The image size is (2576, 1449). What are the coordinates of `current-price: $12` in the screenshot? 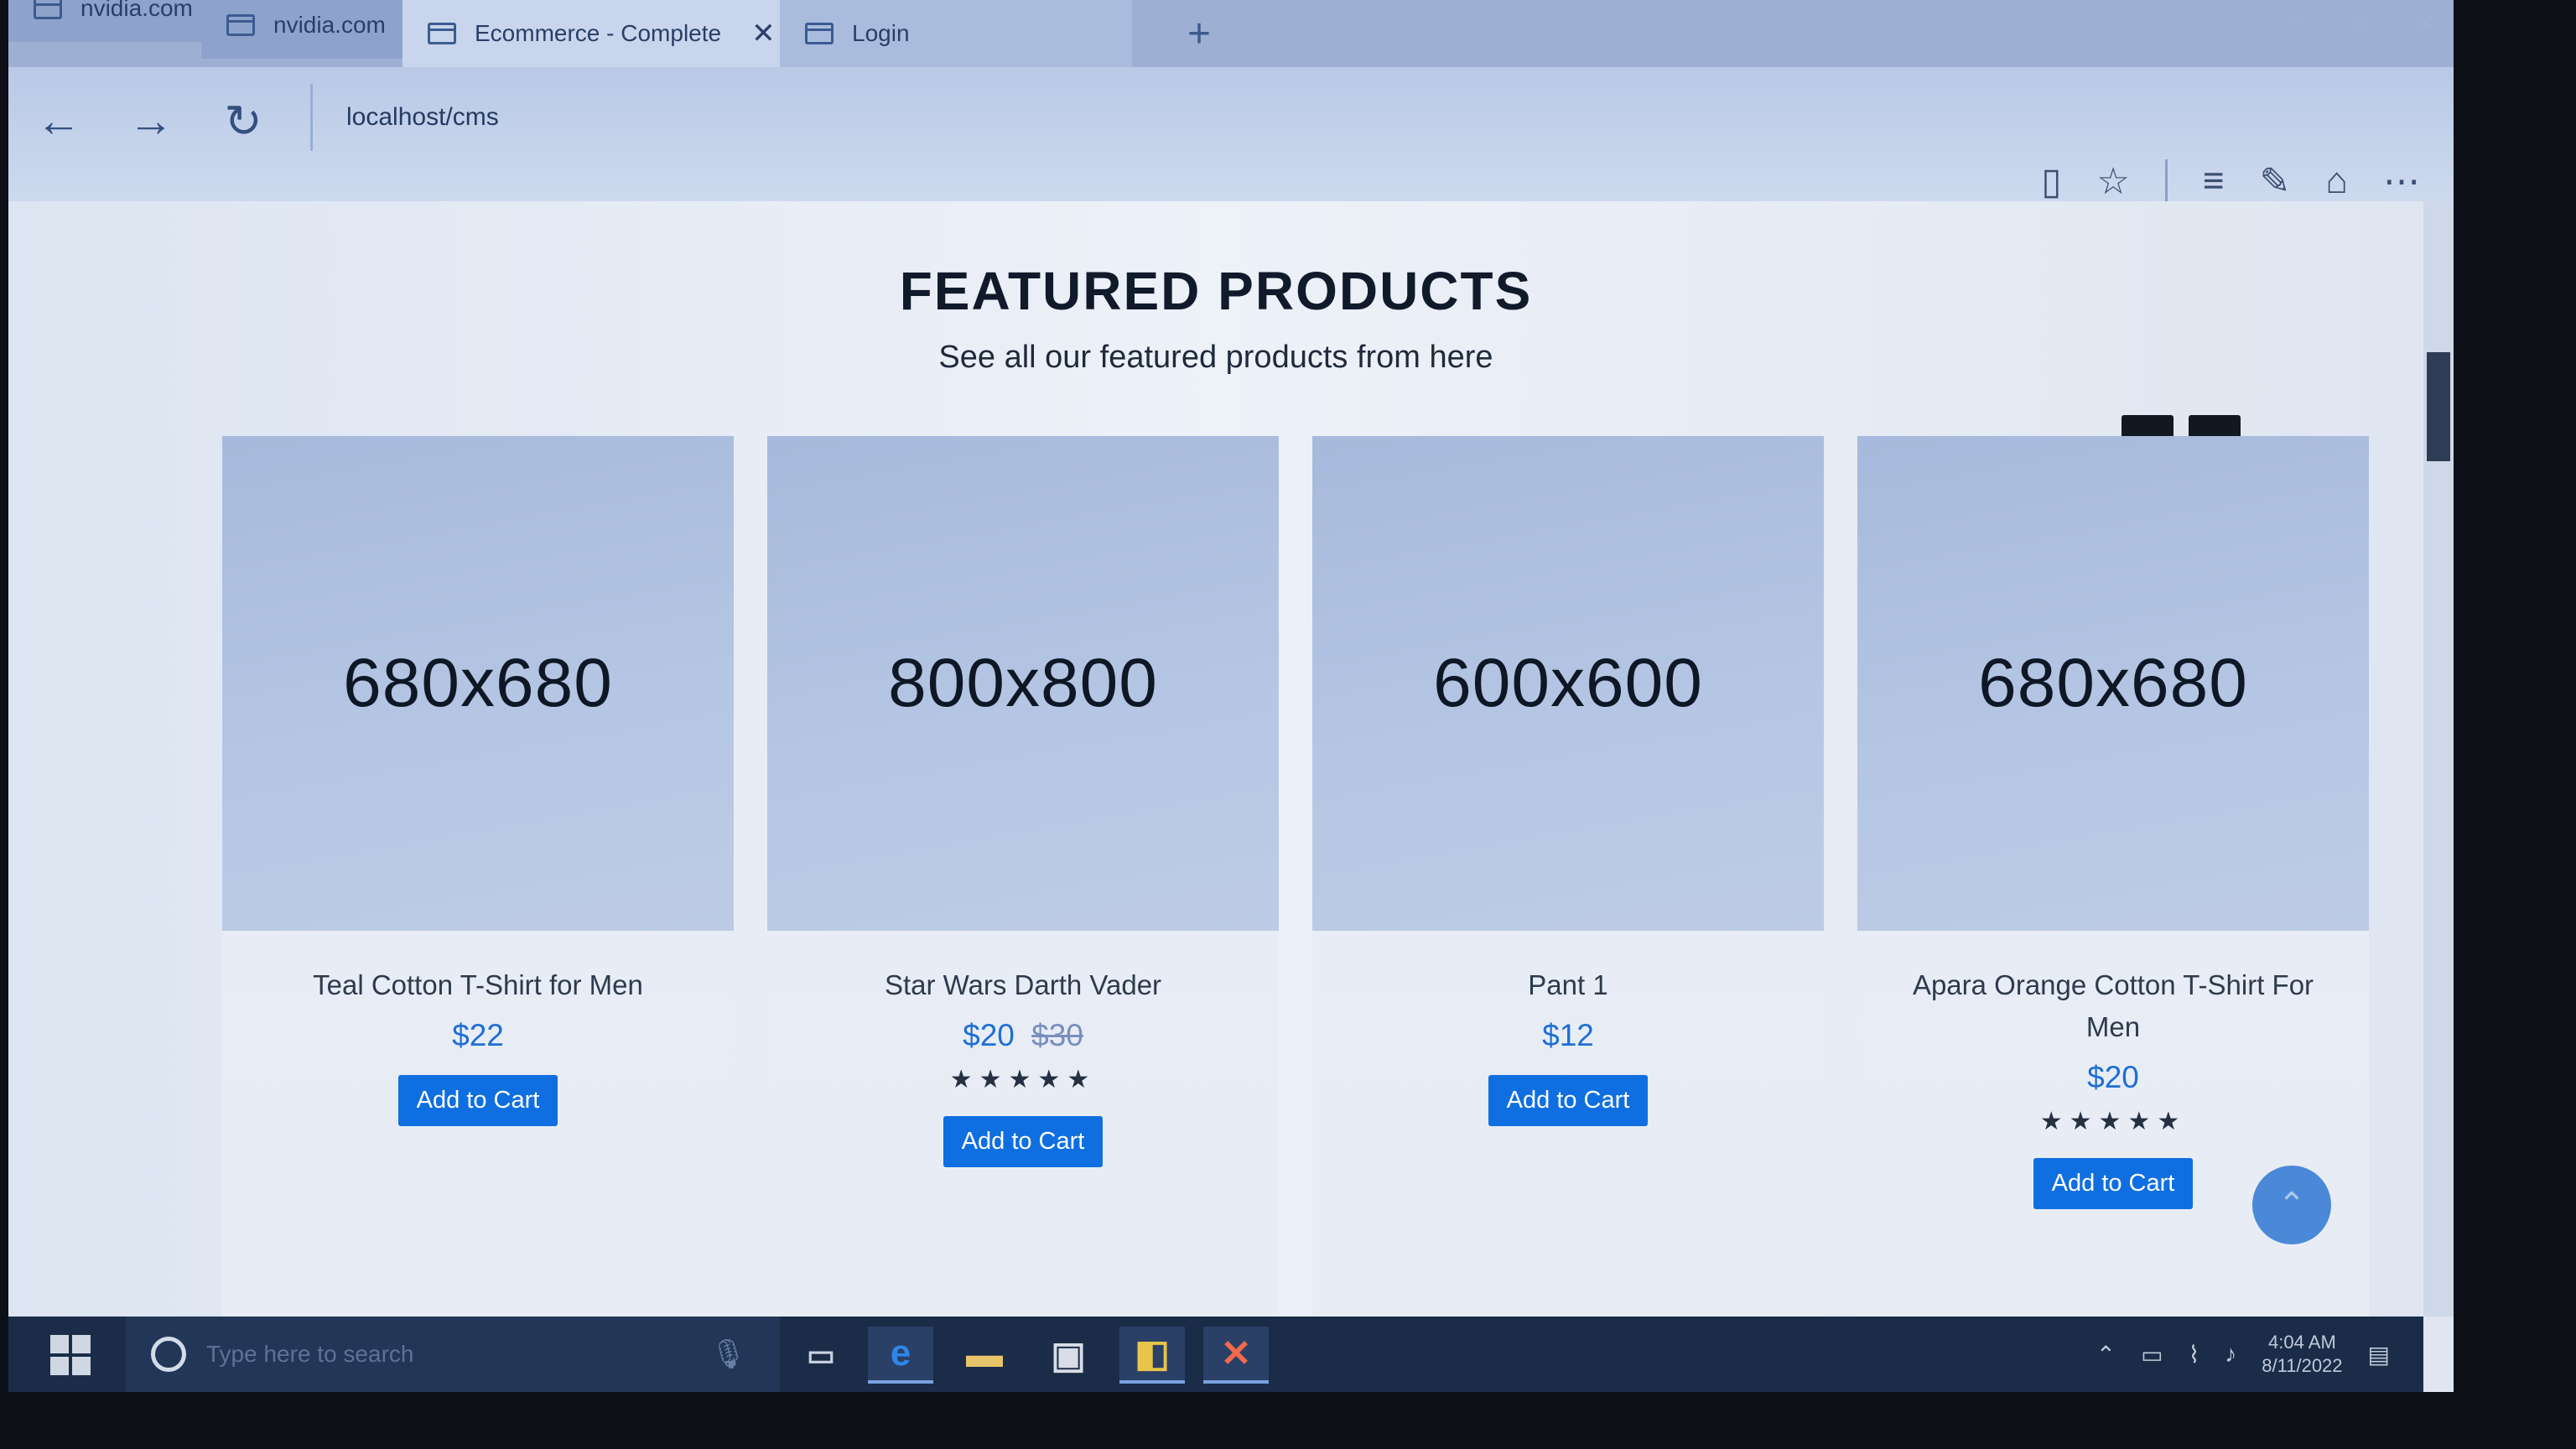 It's located at (1568, 1035).